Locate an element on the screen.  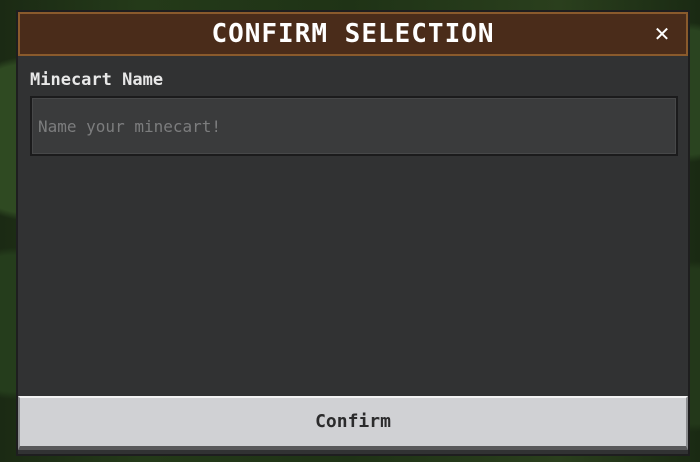
dialog-title-bar: CONFIRM SELECTION ✕ is located at coordinates (353, 34).